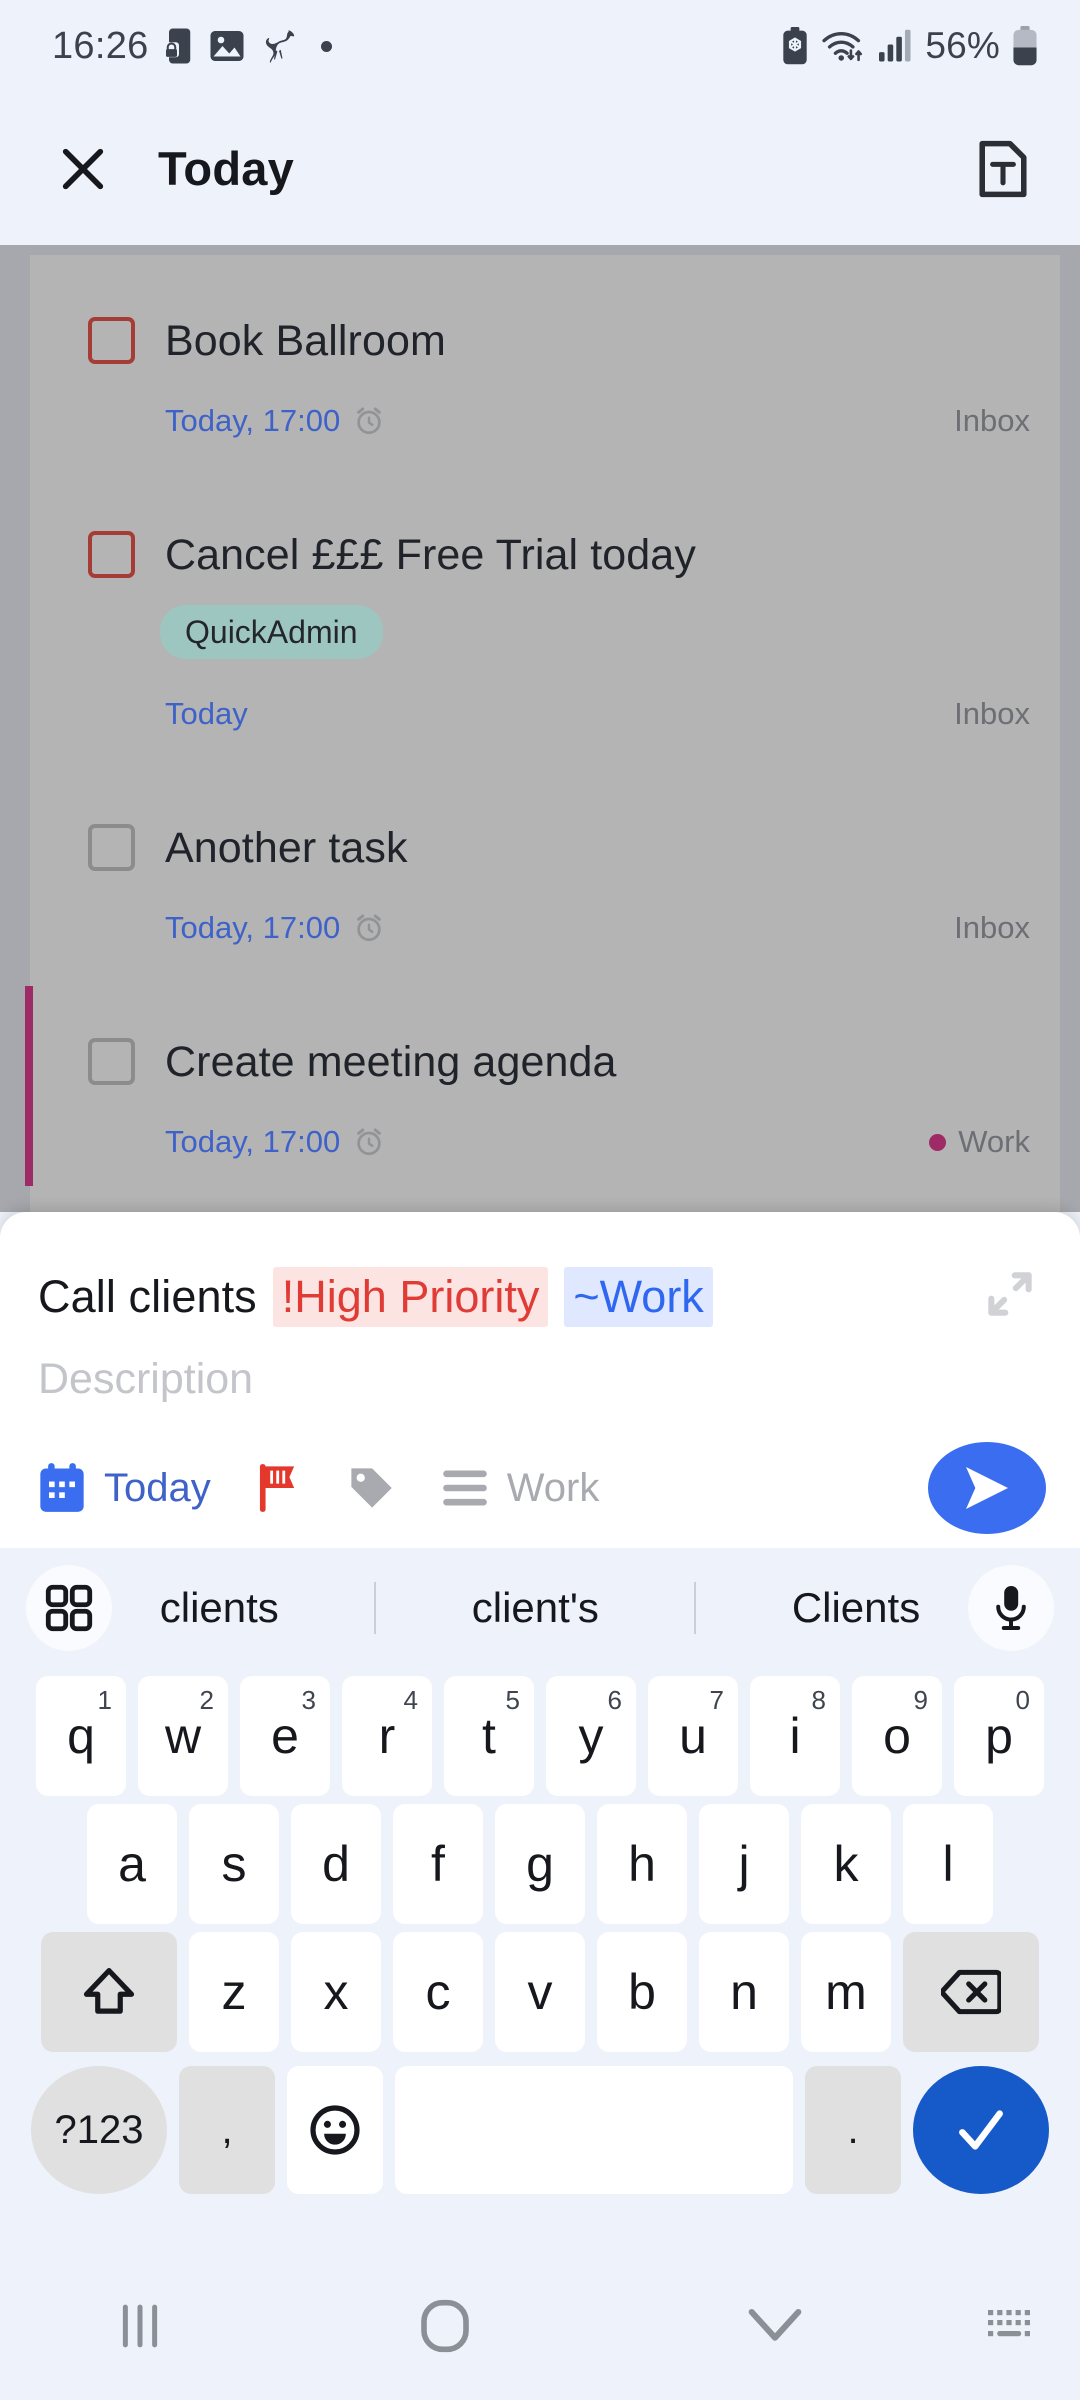  I want to click on comma-key: ,, so click(227, 2130).